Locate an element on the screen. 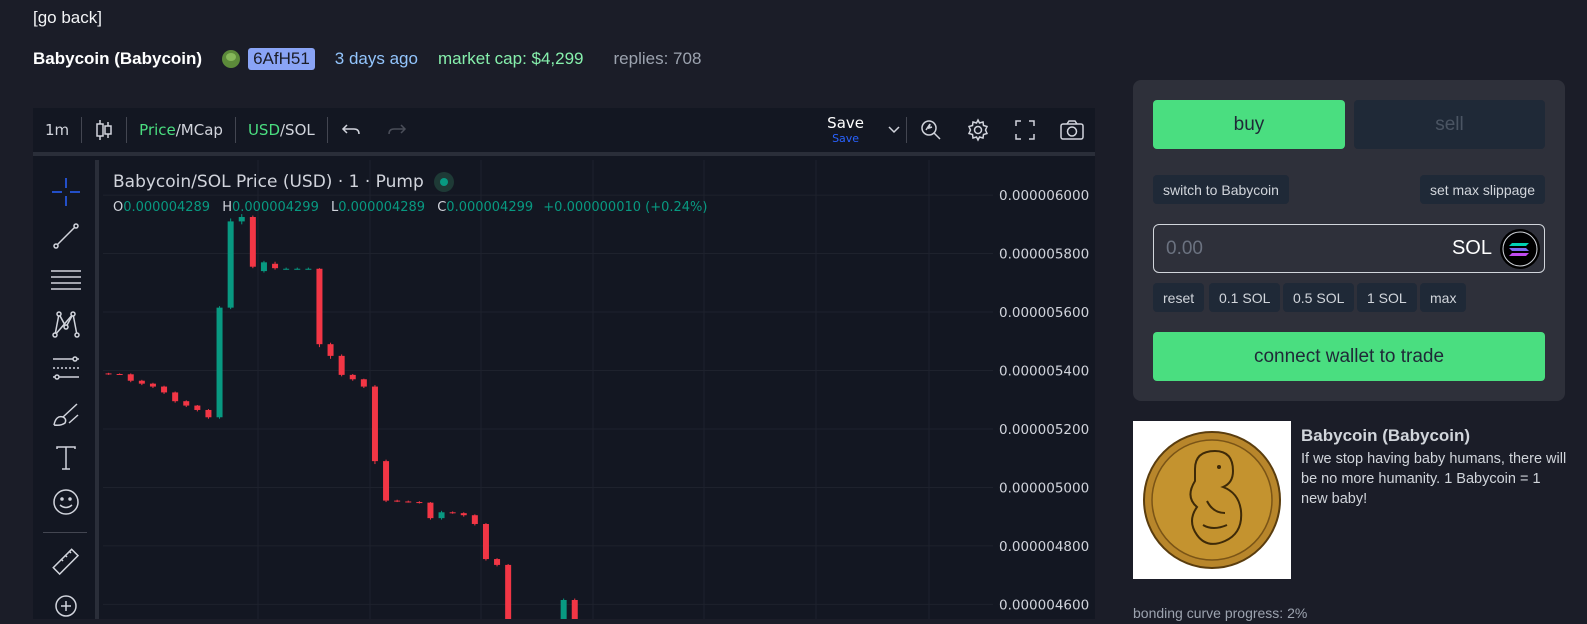  token-image is located at coordinates (1212, 500).